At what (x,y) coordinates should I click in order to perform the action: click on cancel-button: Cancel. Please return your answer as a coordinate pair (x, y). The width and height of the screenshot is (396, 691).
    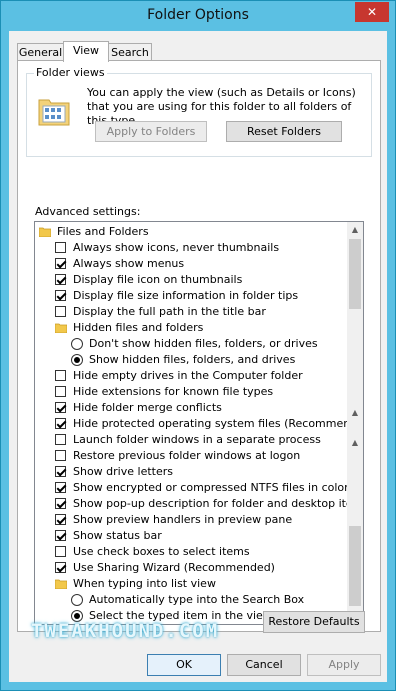
    Looking at the image, I should click on (264, 665).